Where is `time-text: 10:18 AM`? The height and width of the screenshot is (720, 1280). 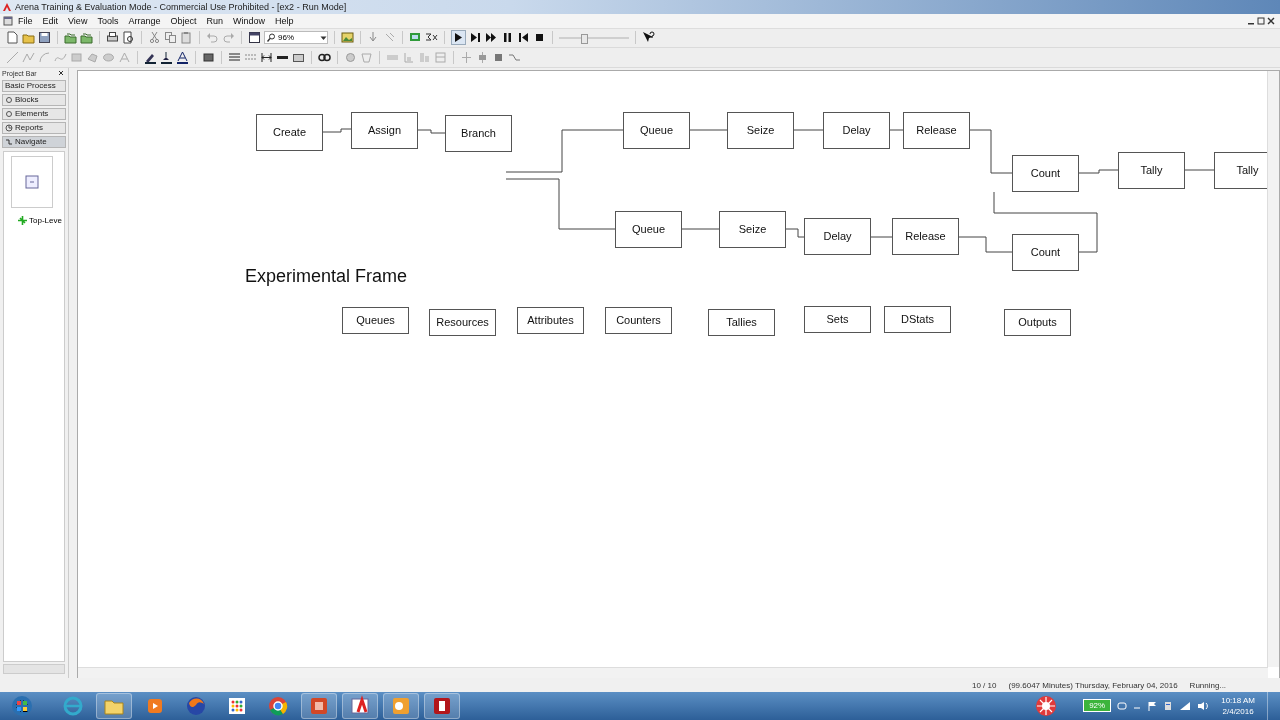 time-text: 10:18 AM is located at coordinates (1238, 700).